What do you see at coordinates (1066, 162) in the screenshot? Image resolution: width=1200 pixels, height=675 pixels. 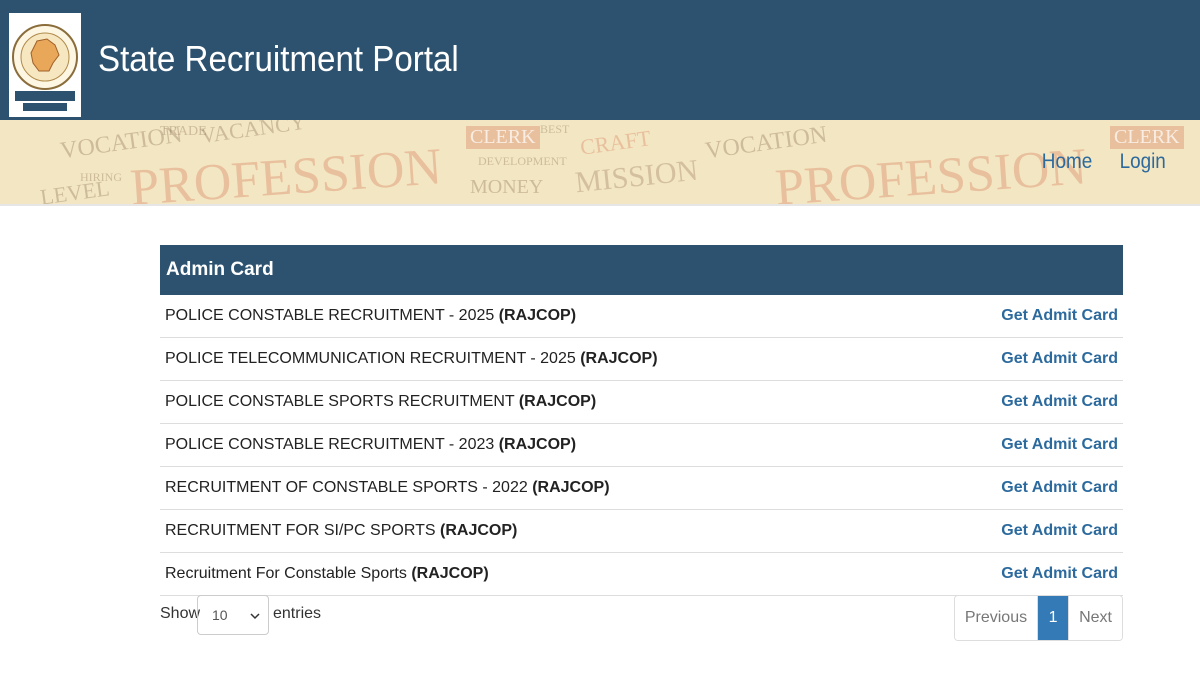 I see `nav-home-link: Home` at bounding box center [1066, 162].